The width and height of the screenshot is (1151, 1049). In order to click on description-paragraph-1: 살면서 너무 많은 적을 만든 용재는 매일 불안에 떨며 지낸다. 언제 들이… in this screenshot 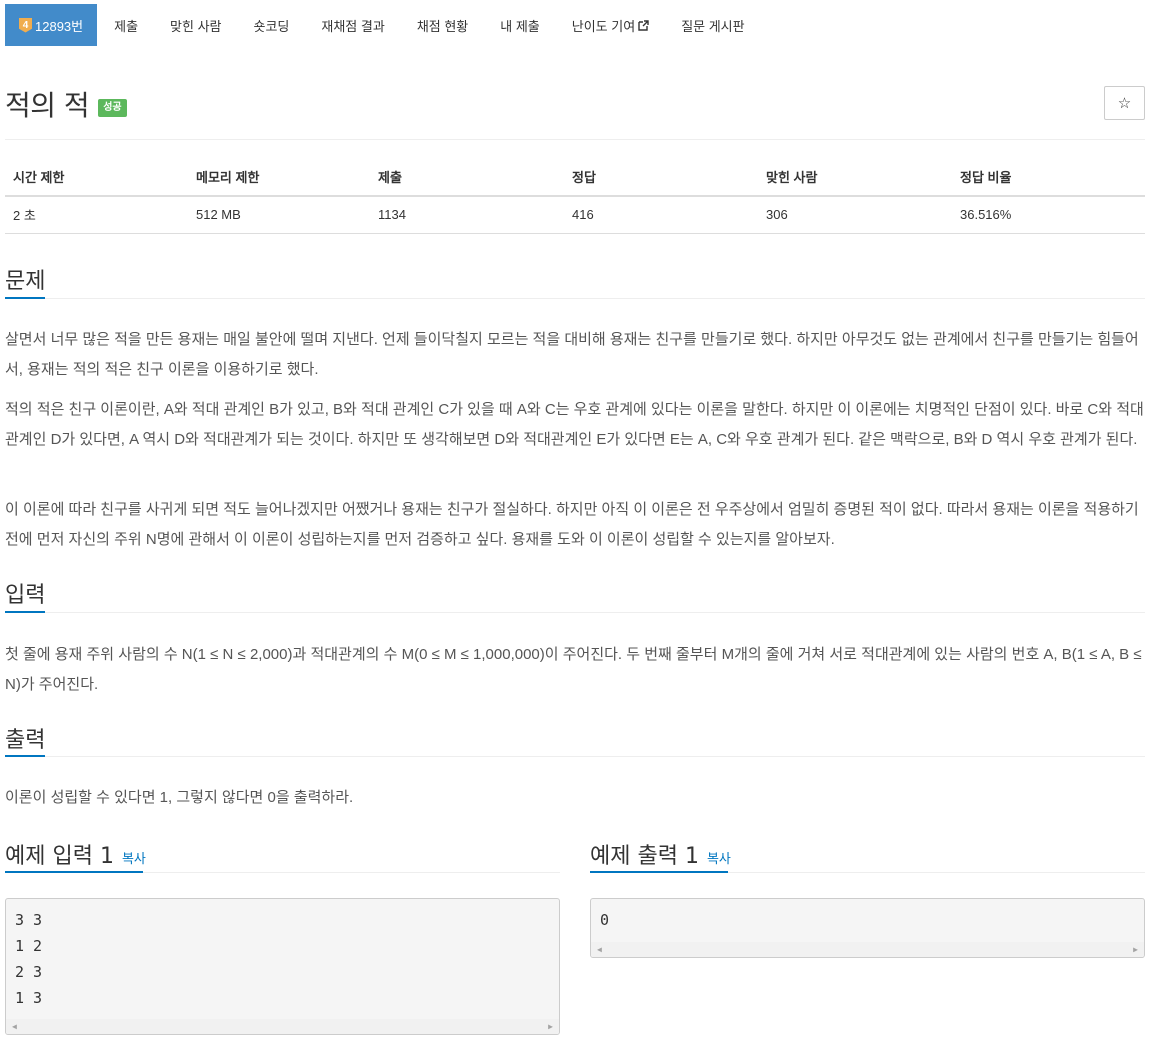, I will do `click(572, 354)`.